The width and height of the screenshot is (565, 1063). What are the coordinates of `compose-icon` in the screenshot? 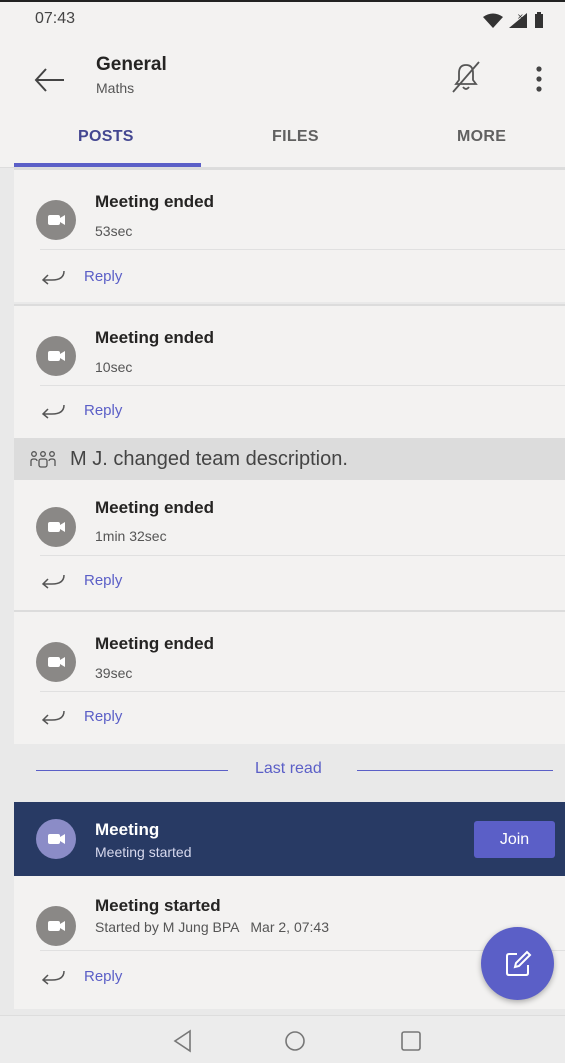 It's located at (519, 963).